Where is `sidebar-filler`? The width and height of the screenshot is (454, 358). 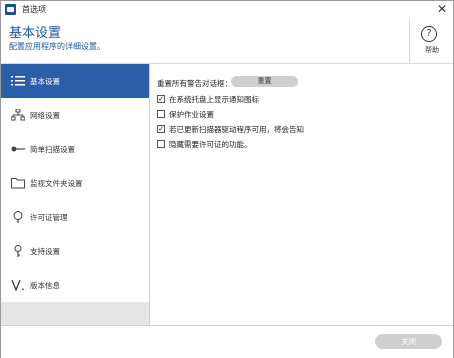 sidebar-filler is located at coordinates (75, 313).